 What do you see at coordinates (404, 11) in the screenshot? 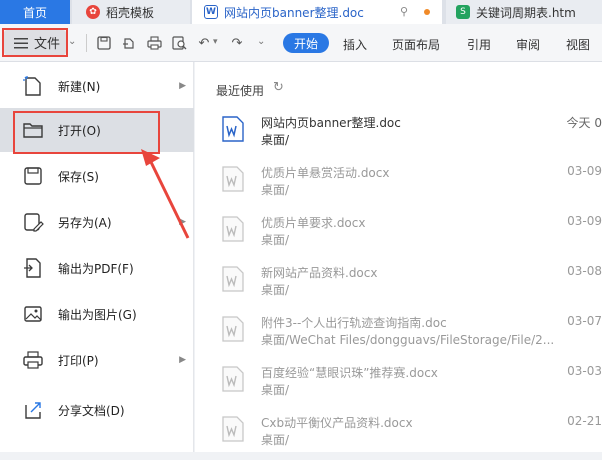
I see `pin-icon: ⚲` at bounding box center [404, 11].